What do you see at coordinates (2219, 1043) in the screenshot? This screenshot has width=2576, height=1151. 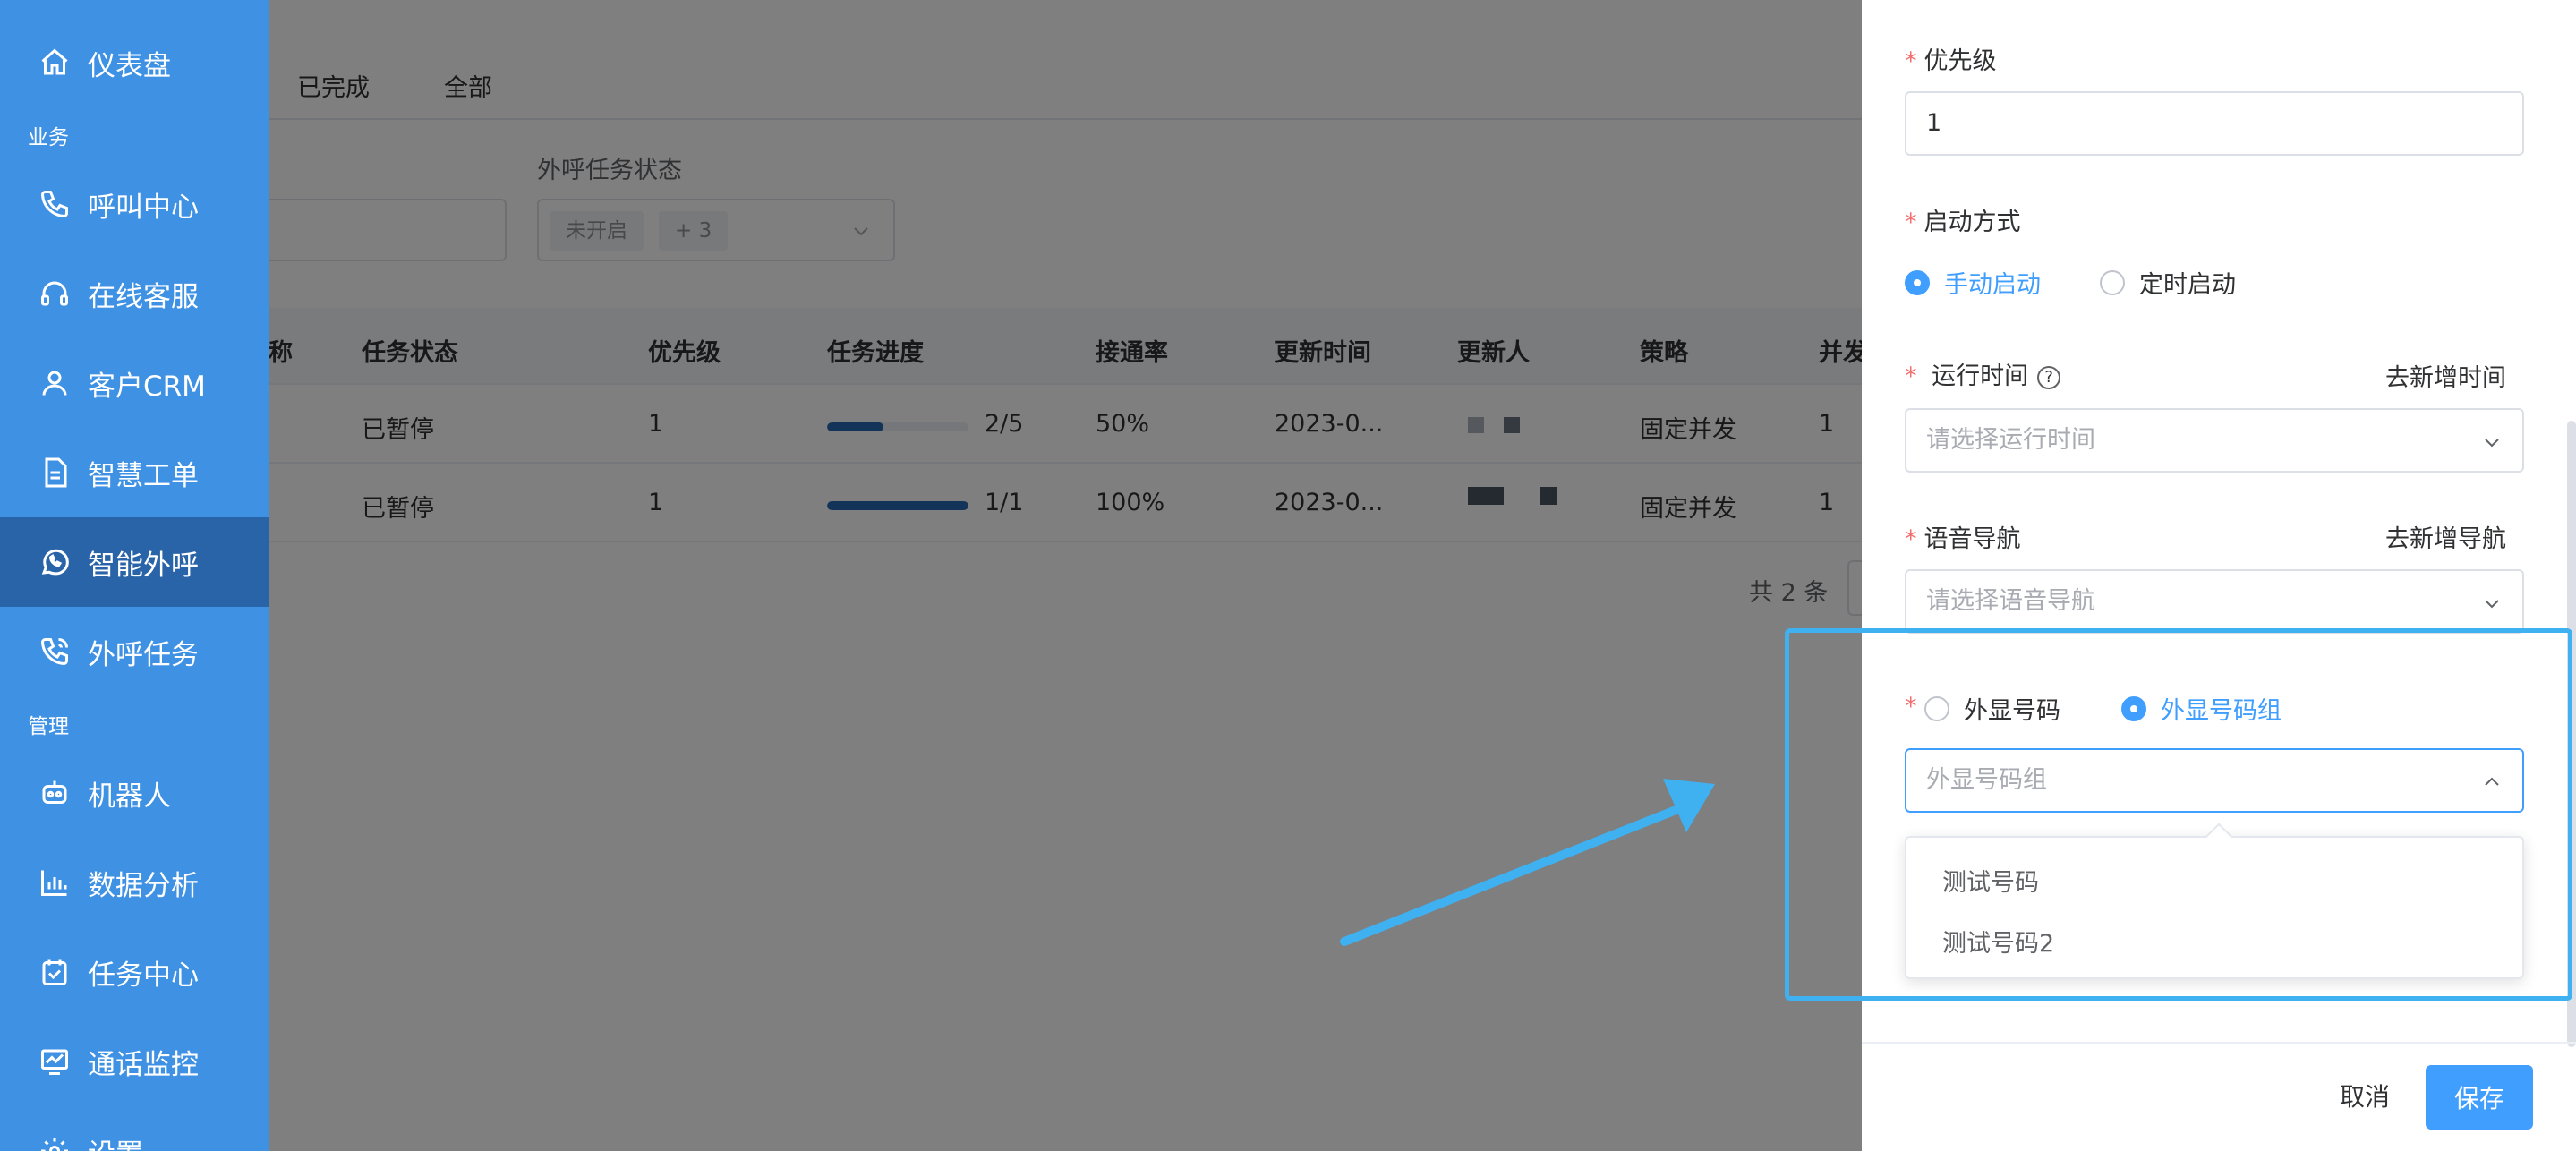 I see `footer-divider` at bounding box center [2219, 1043].